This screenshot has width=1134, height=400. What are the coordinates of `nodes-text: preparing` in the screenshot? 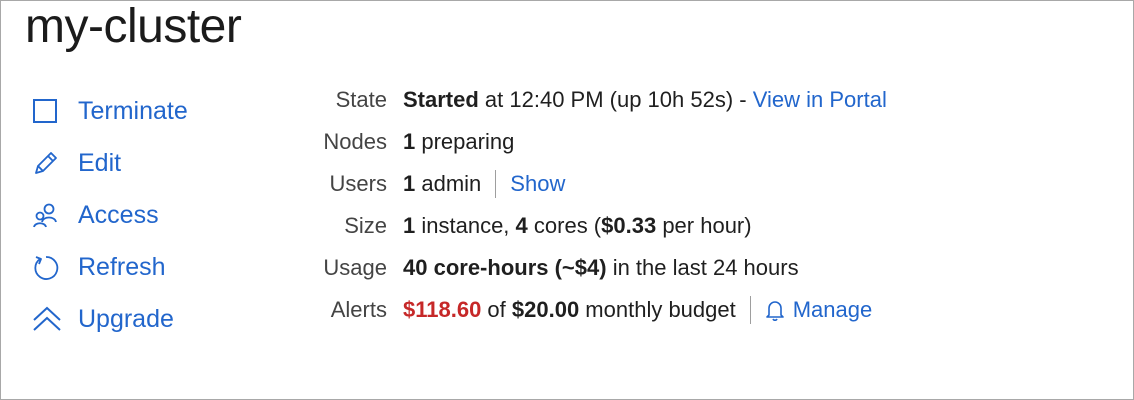 It's located at (465, 141).